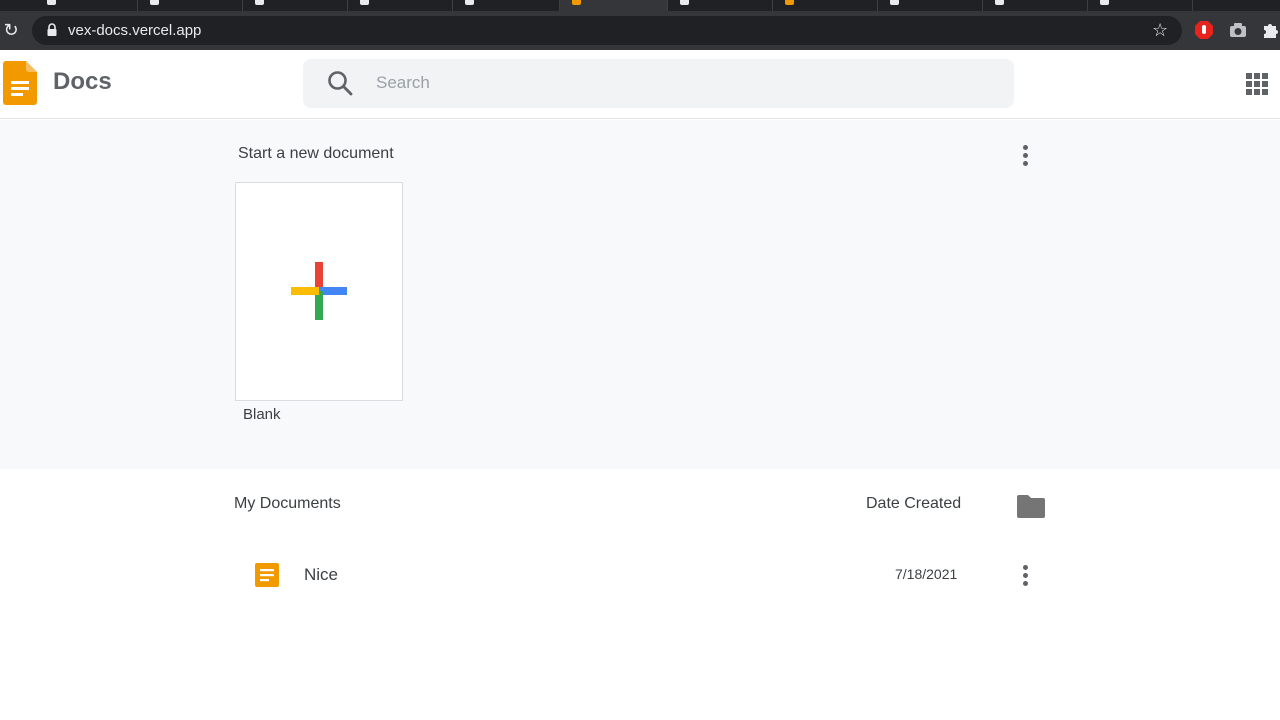 The width and height of the screenshot is (1280, 720). What do you see at coordinates (52, 29) in the screenshot?
I see `lock-icon` at bounding box center [52, 29].